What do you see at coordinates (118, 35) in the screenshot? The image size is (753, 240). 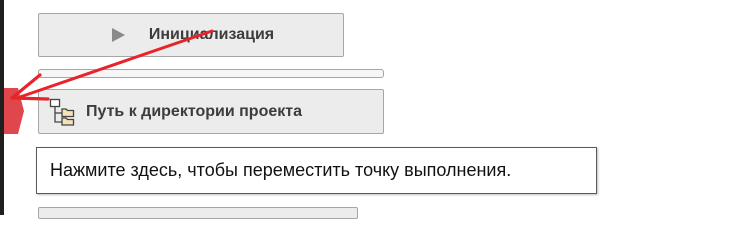 I see `play-icon` at bounding box center [118, 35].